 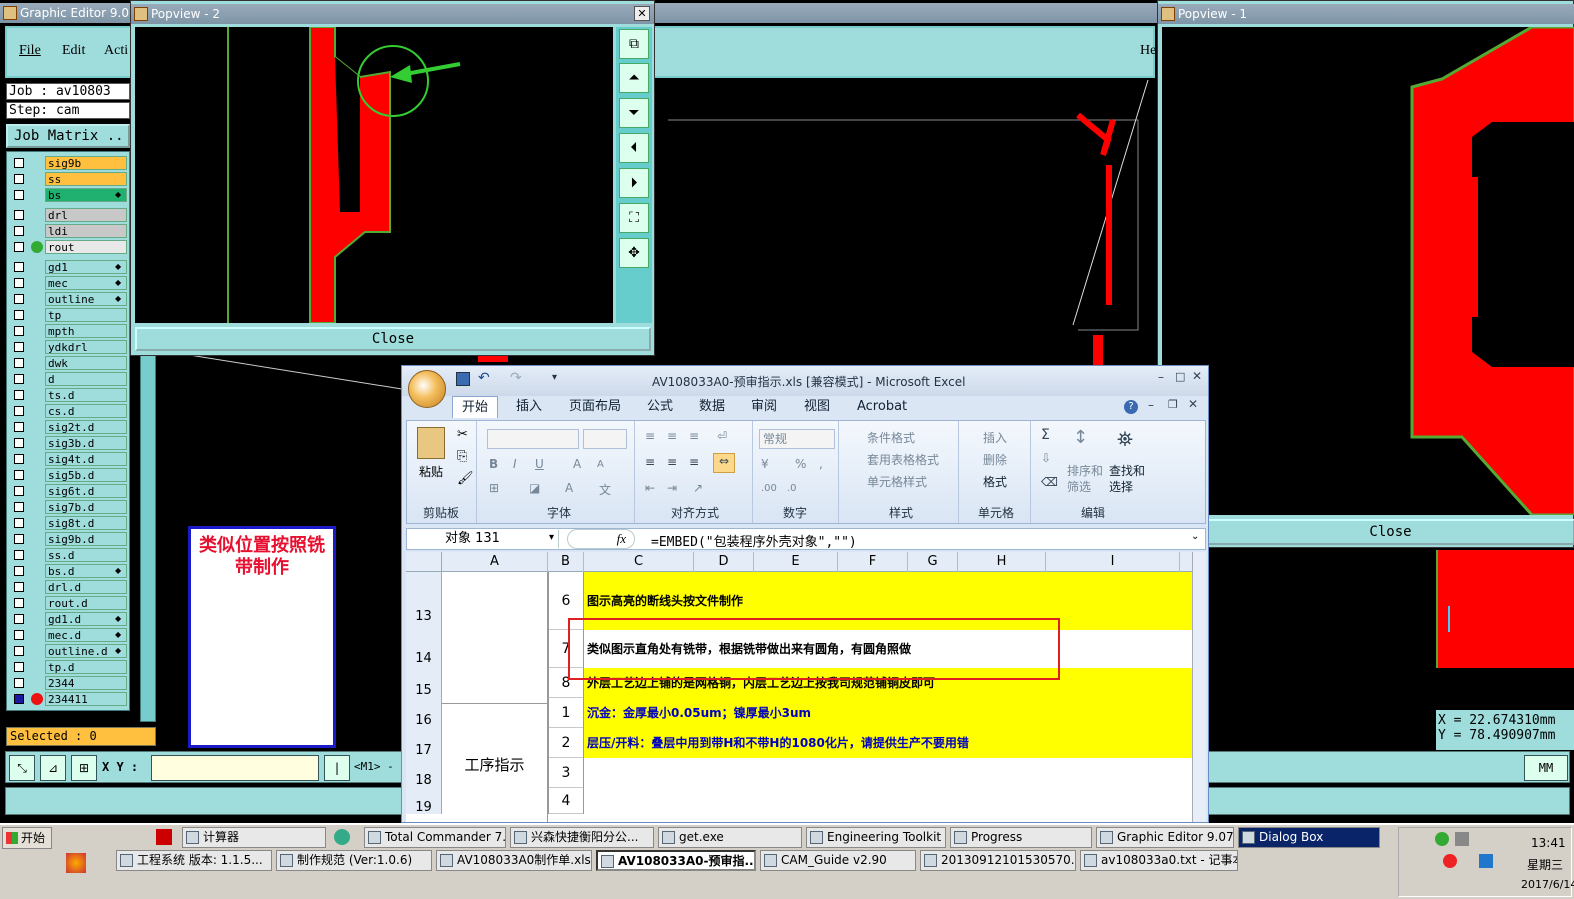 I want to click on insert-cells-button: 插入, so click(x=995, y=437).